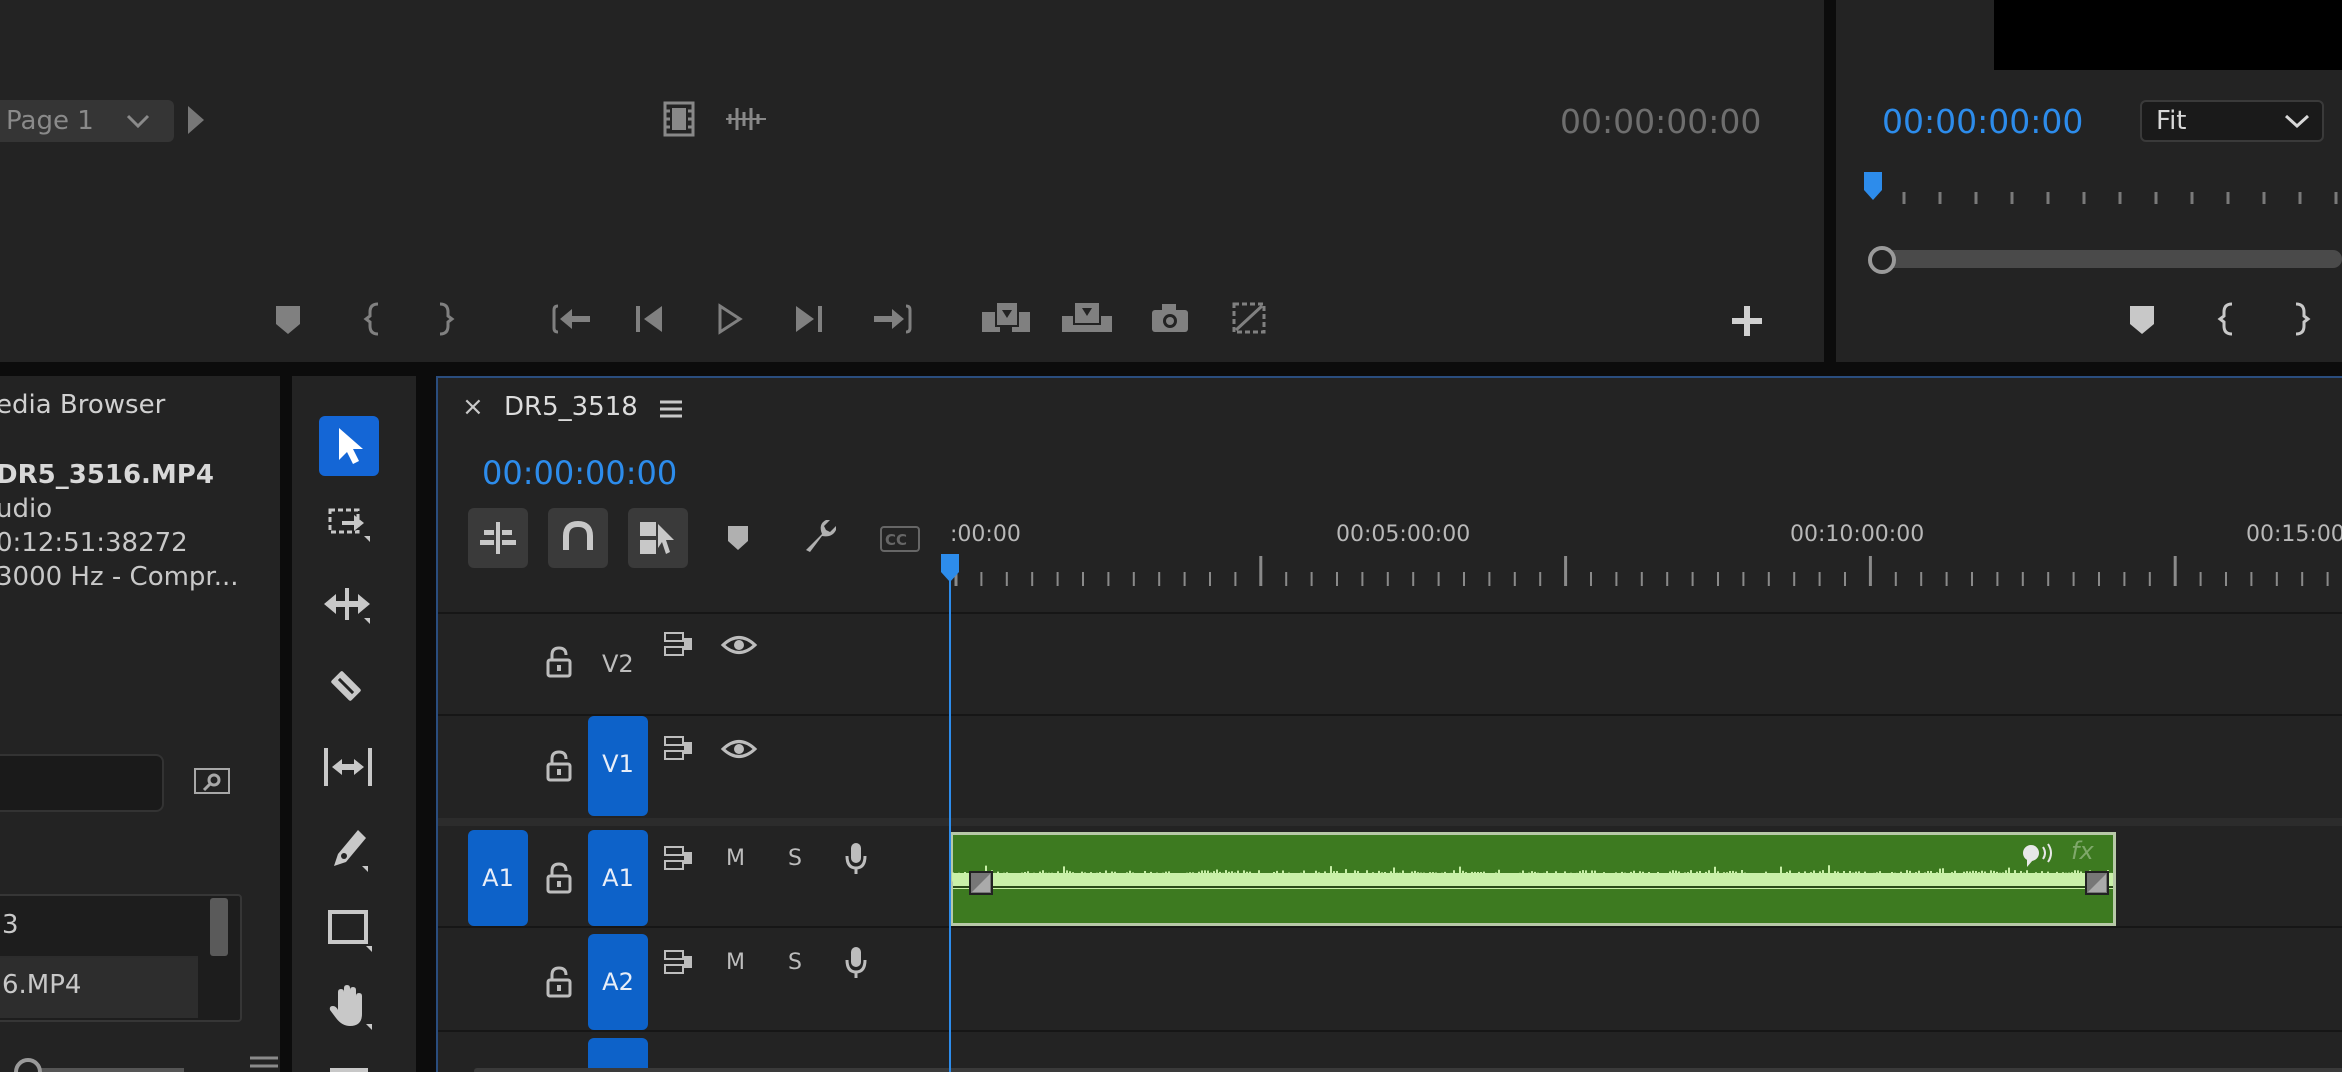 This screenshot has height=1072, width=2342. I want to click on tools-panel, so click(354, 724).